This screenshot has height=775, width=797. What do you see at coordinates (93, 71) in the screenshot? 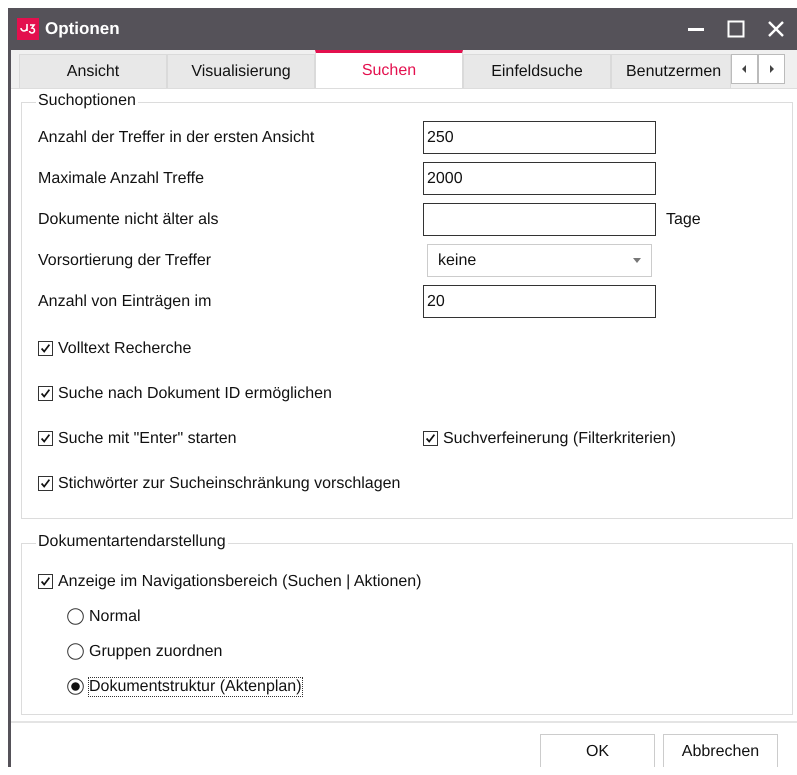
I see `tab: Ansicht` at bounding box center [93, 71].